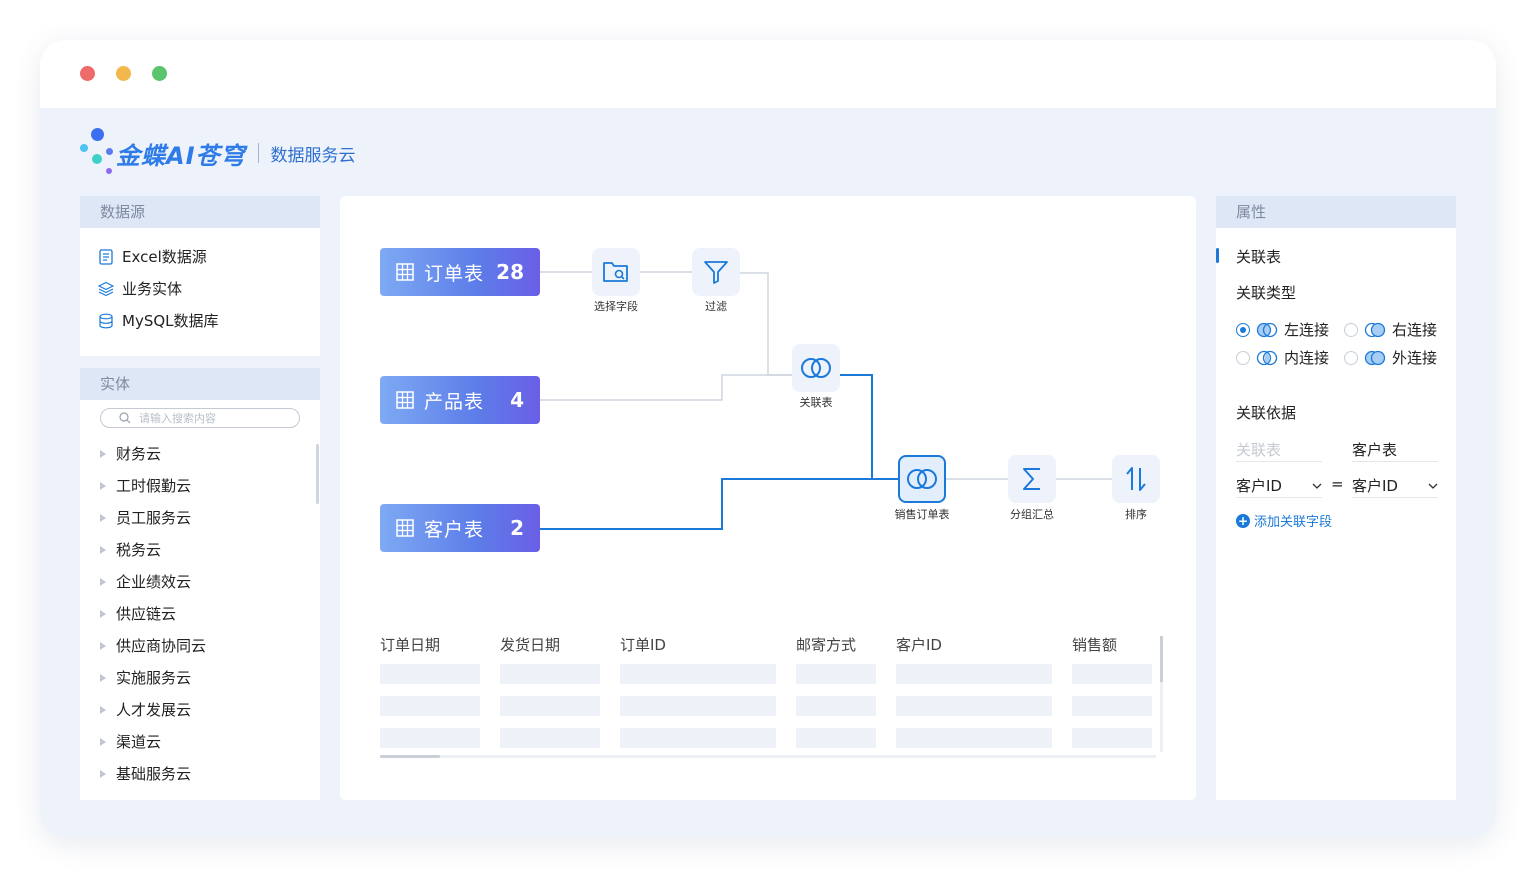 Image resolution: width=1536 pixels, height=880 pixels. Describe the element at coordinates (130, 453) in the screenshot. I see `entity-item: 财务云` at that location.